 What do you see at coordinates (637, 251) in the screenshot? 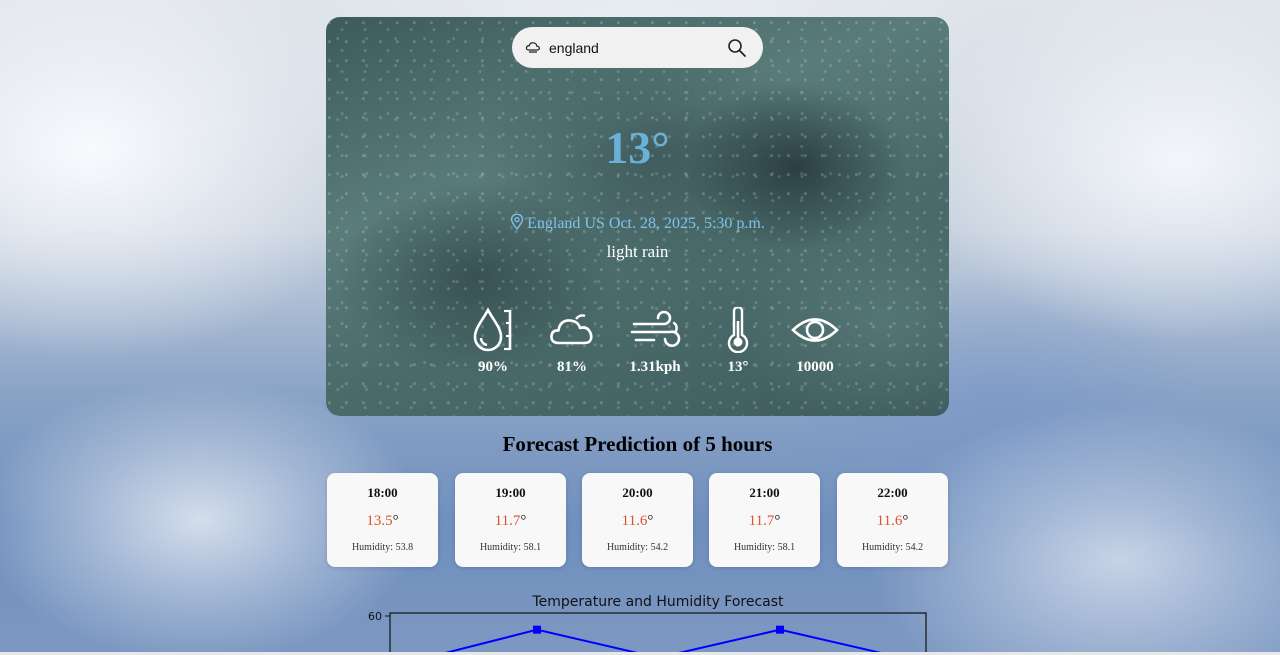
I see `weather-description: light rain` at bounding box center [637, 251].